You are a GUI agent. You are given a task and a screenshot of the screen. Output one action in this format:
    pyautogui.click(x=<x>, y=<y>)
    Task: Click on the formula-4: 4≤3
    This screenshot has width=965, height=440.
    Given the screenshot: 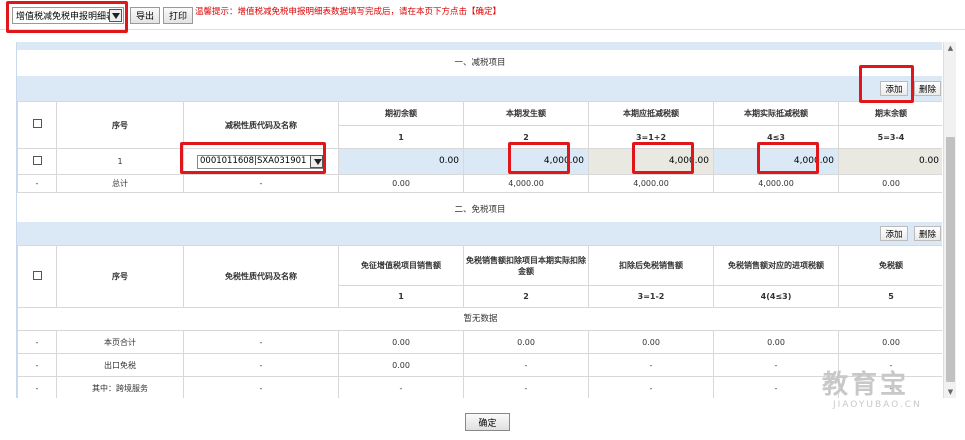 What is the action you would take?
    pyautogui.click(x=776, y=137)
    